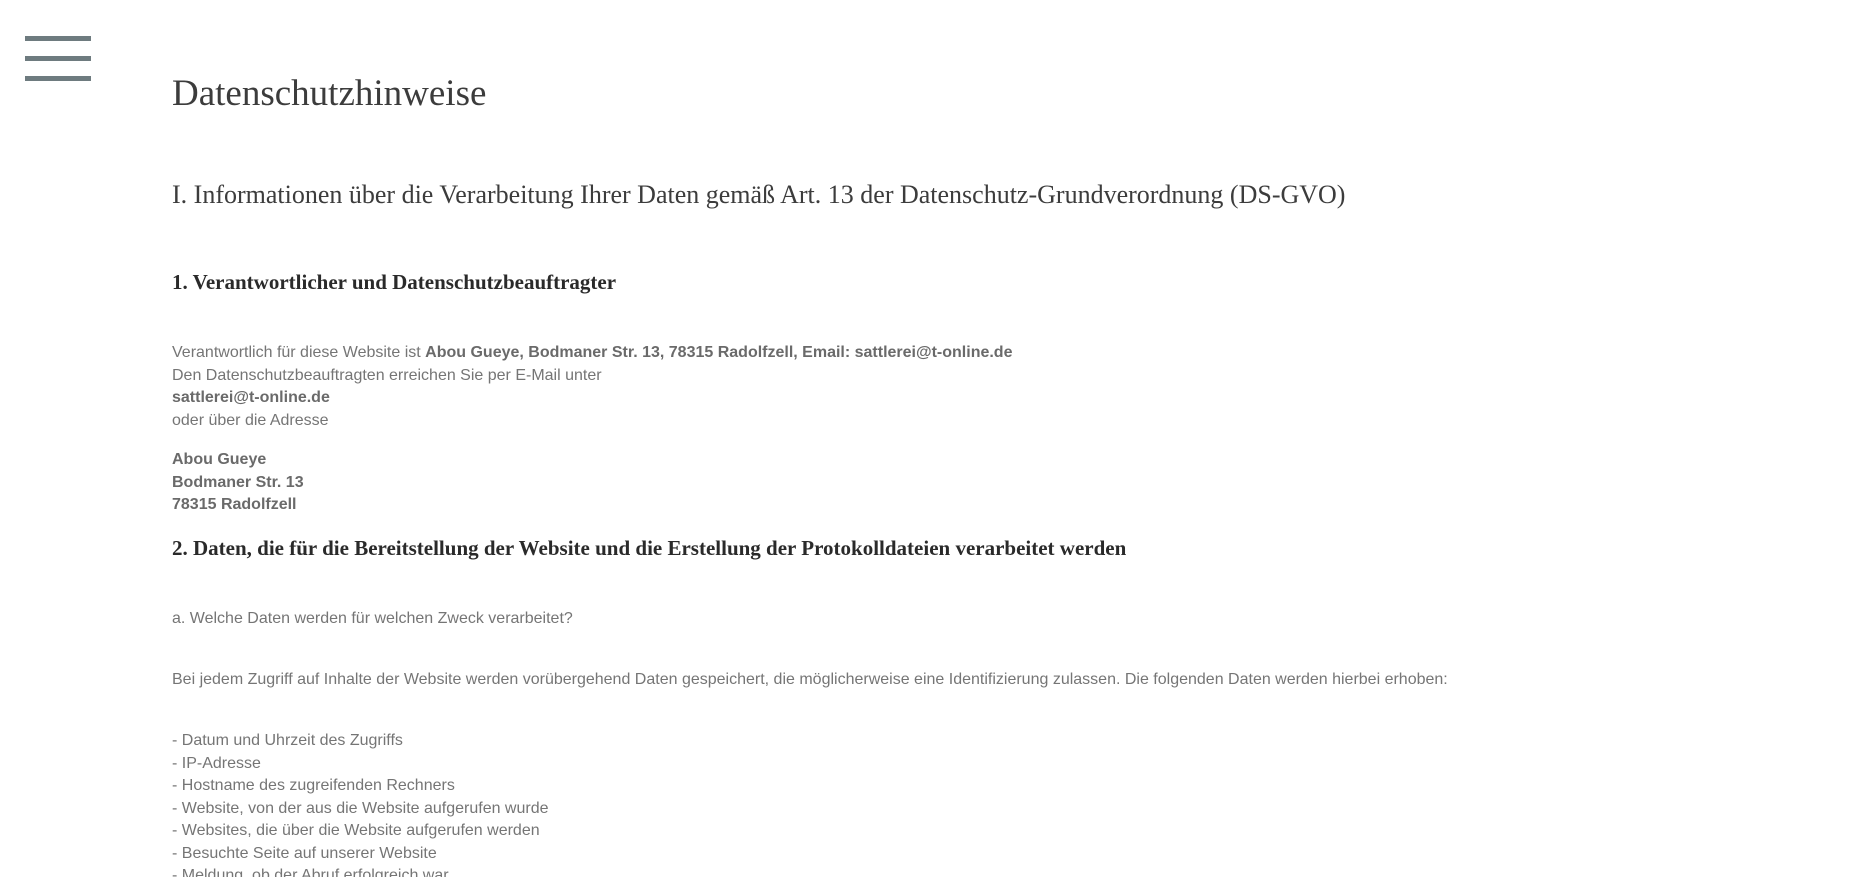 This screenshot has width=1866, height=877. I want to click on dpo-email: sattlerei@t-online.de, so click(251, 398).